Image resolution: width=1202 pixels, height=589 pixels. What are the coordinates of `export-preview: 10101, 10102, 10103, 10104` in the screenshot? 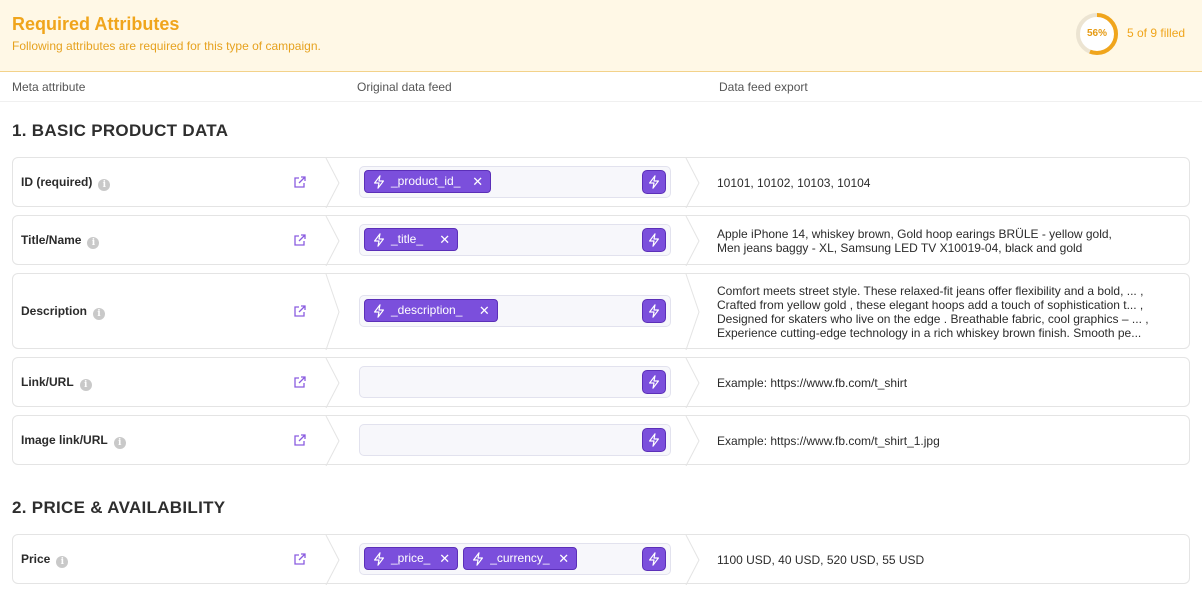 It's located at (946, 183).